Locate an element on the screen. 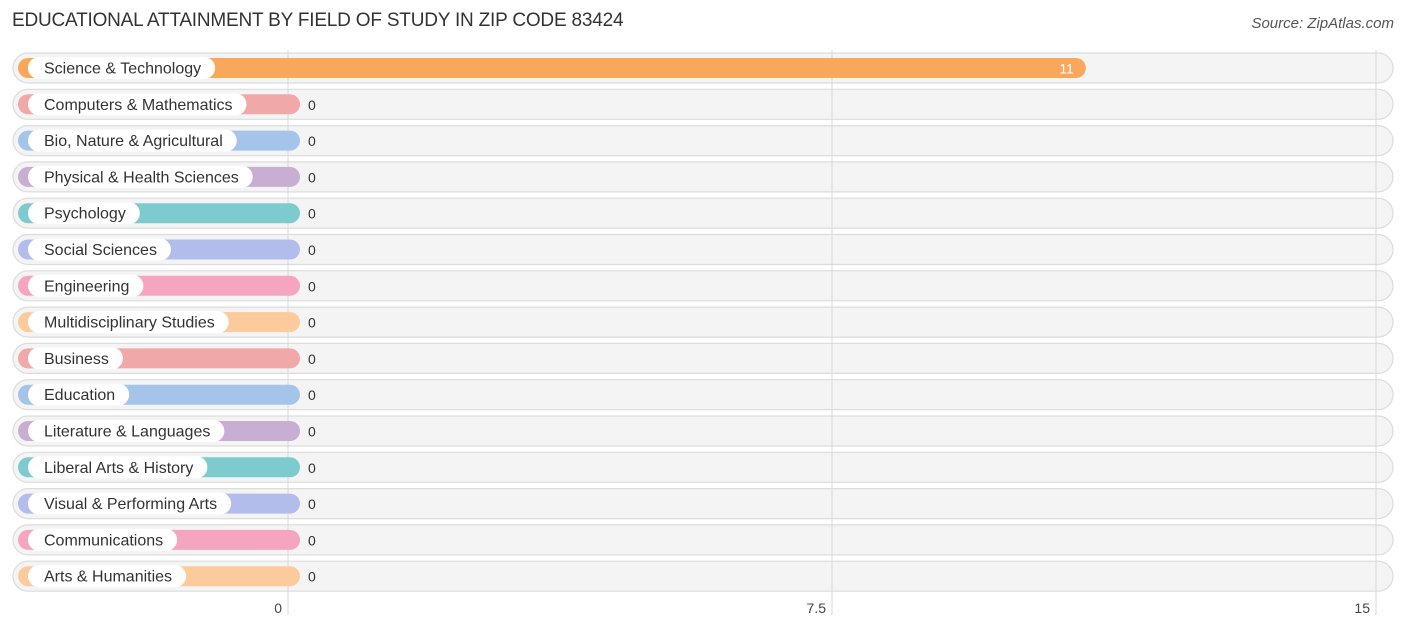 The width and height of the screenshot is (1406, 631). category-label: Social Sciences is located at coordinates (100, 250).